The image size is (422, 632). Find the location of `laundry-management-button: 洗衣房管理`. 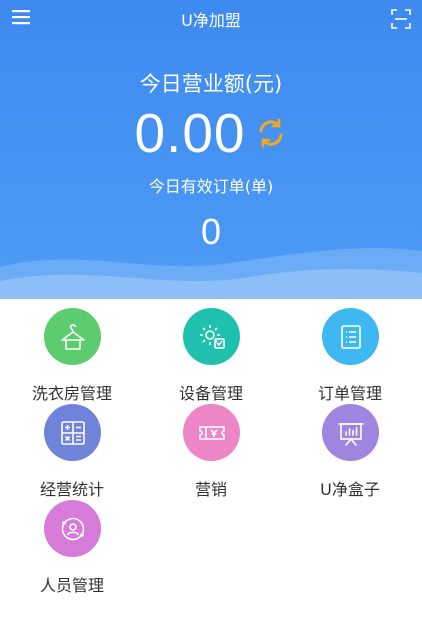

laundry-management-button: 洗衣房管理 is located at coordinates (72, 355).